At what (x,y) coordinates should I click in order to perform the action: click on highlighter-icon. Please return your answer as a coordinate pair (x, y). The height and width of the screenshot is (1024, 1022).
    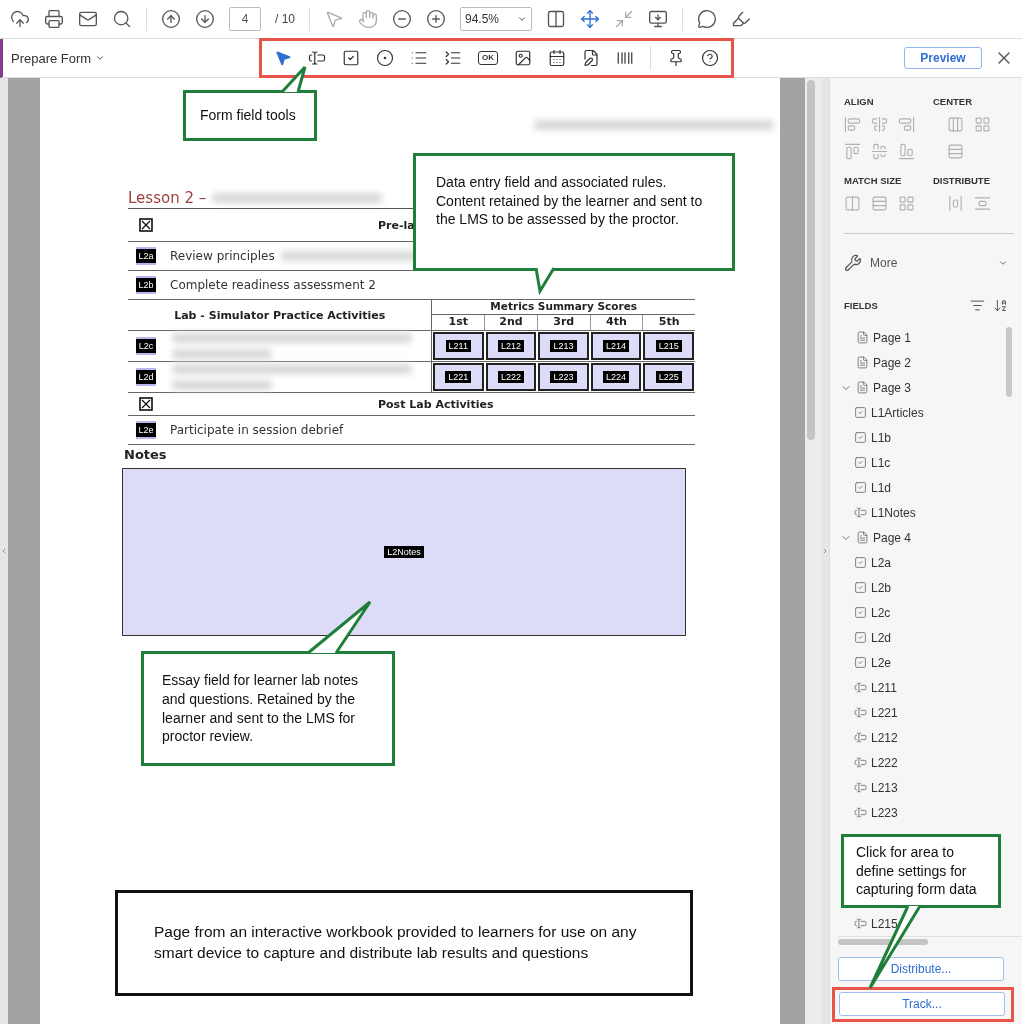
    Looking at the image, I should click on (741, 19).